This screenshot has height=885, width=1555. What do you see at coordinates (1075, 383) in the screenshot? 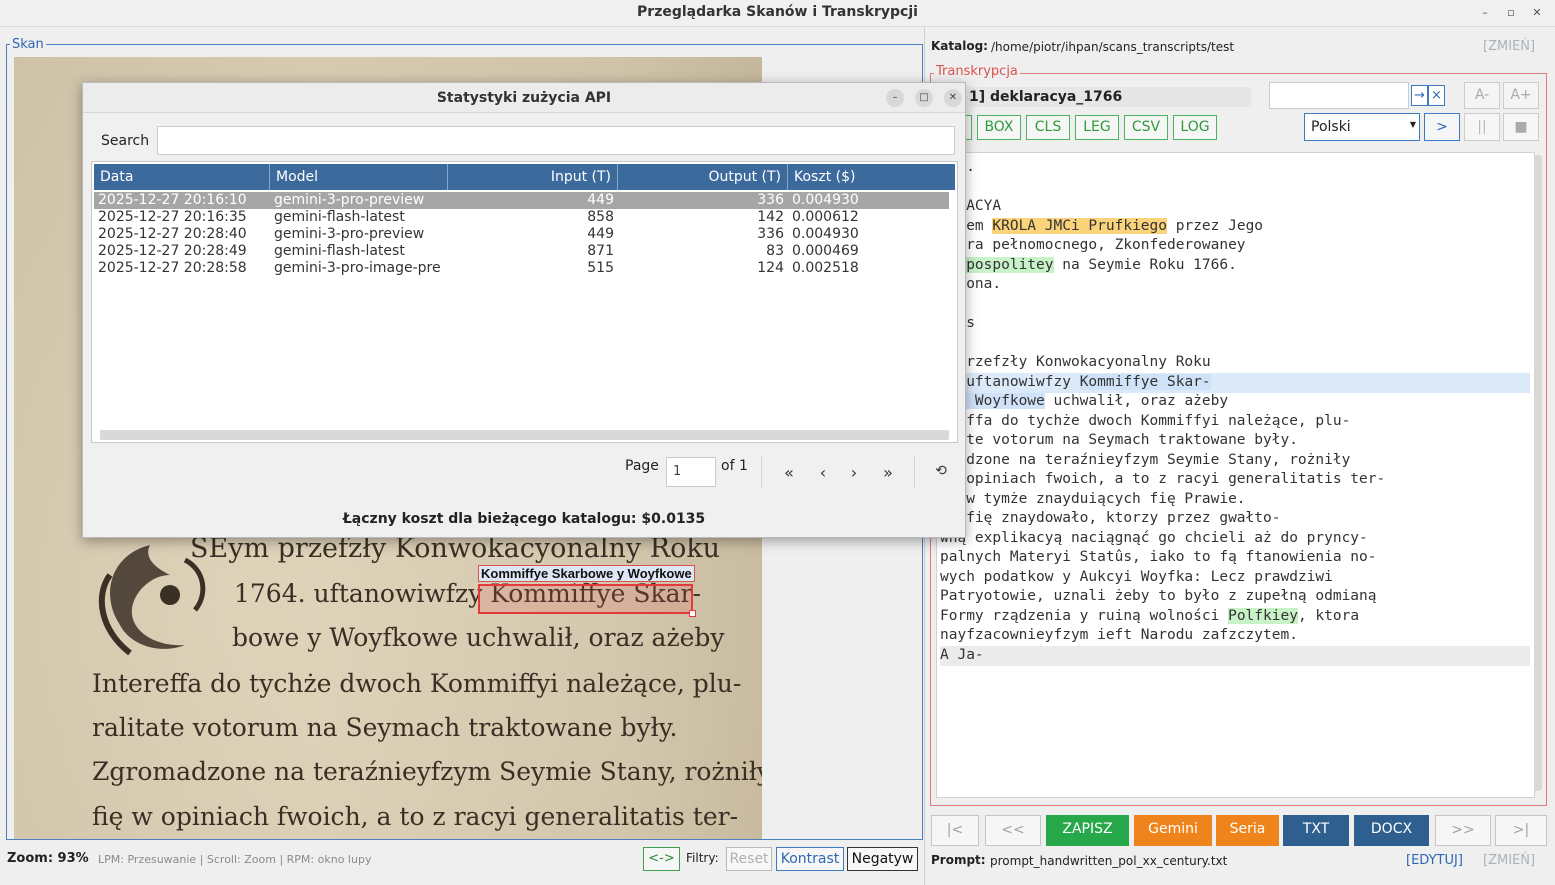
I see `transcript-line: 4. uftanowiwfzy Kommiffye Skar-` at bounding box center [1075, 383].